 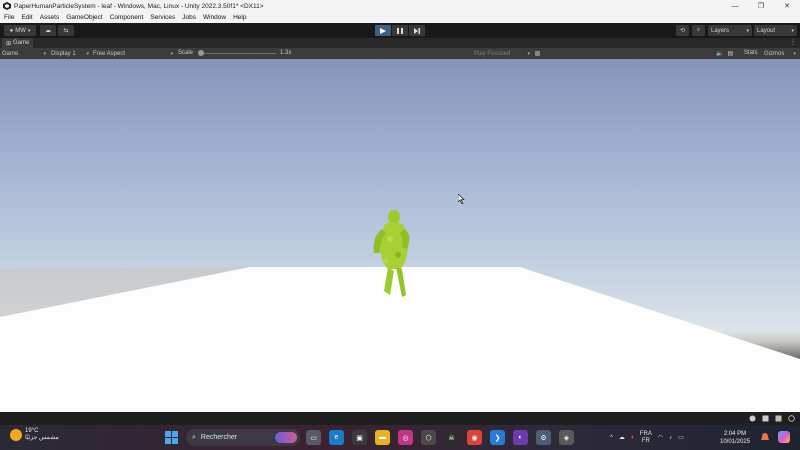 What do you see at coordinates (735, 442) in the screenshot?
I see `clock-date: 10/01/2025` at bounding box center [735, 442].